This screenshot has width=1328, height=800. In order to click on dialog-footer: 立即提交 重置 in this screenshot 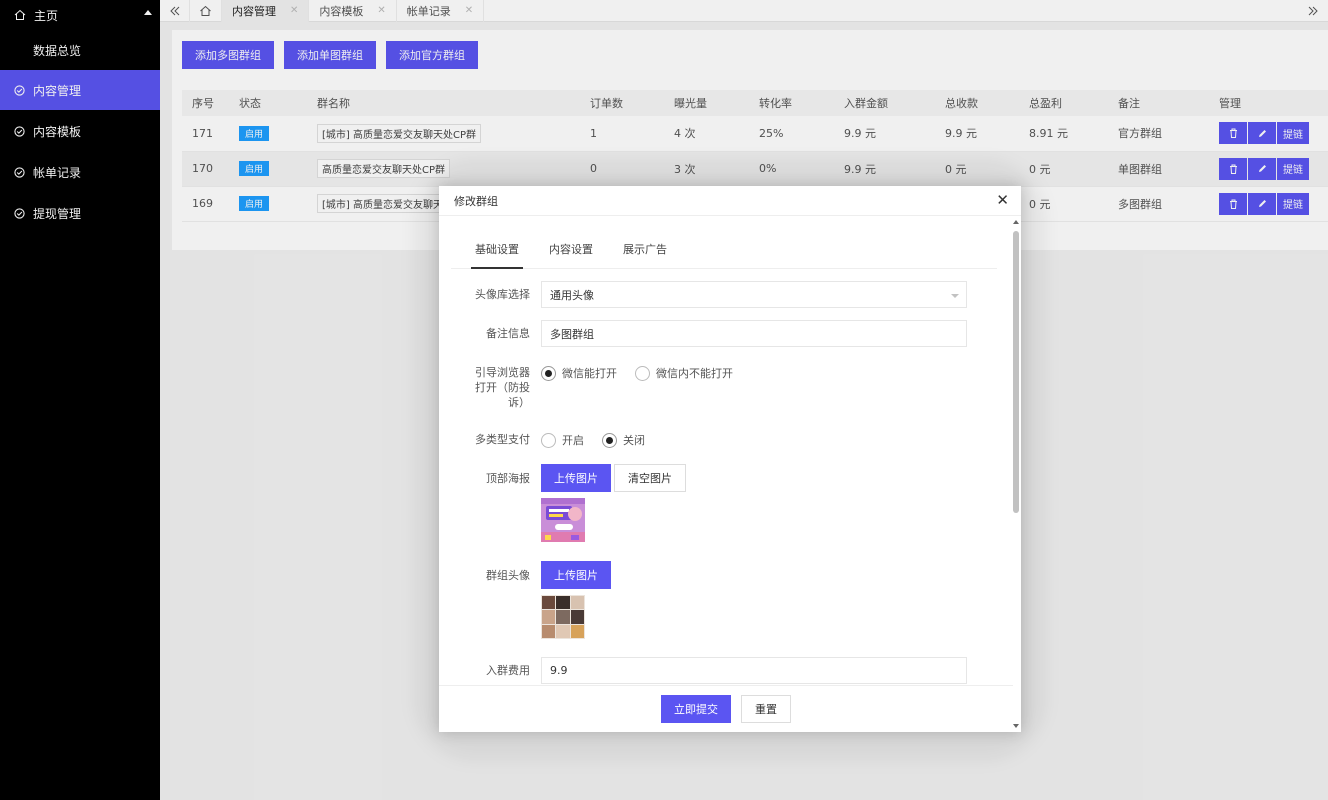, I will do `click(726, 708)`.